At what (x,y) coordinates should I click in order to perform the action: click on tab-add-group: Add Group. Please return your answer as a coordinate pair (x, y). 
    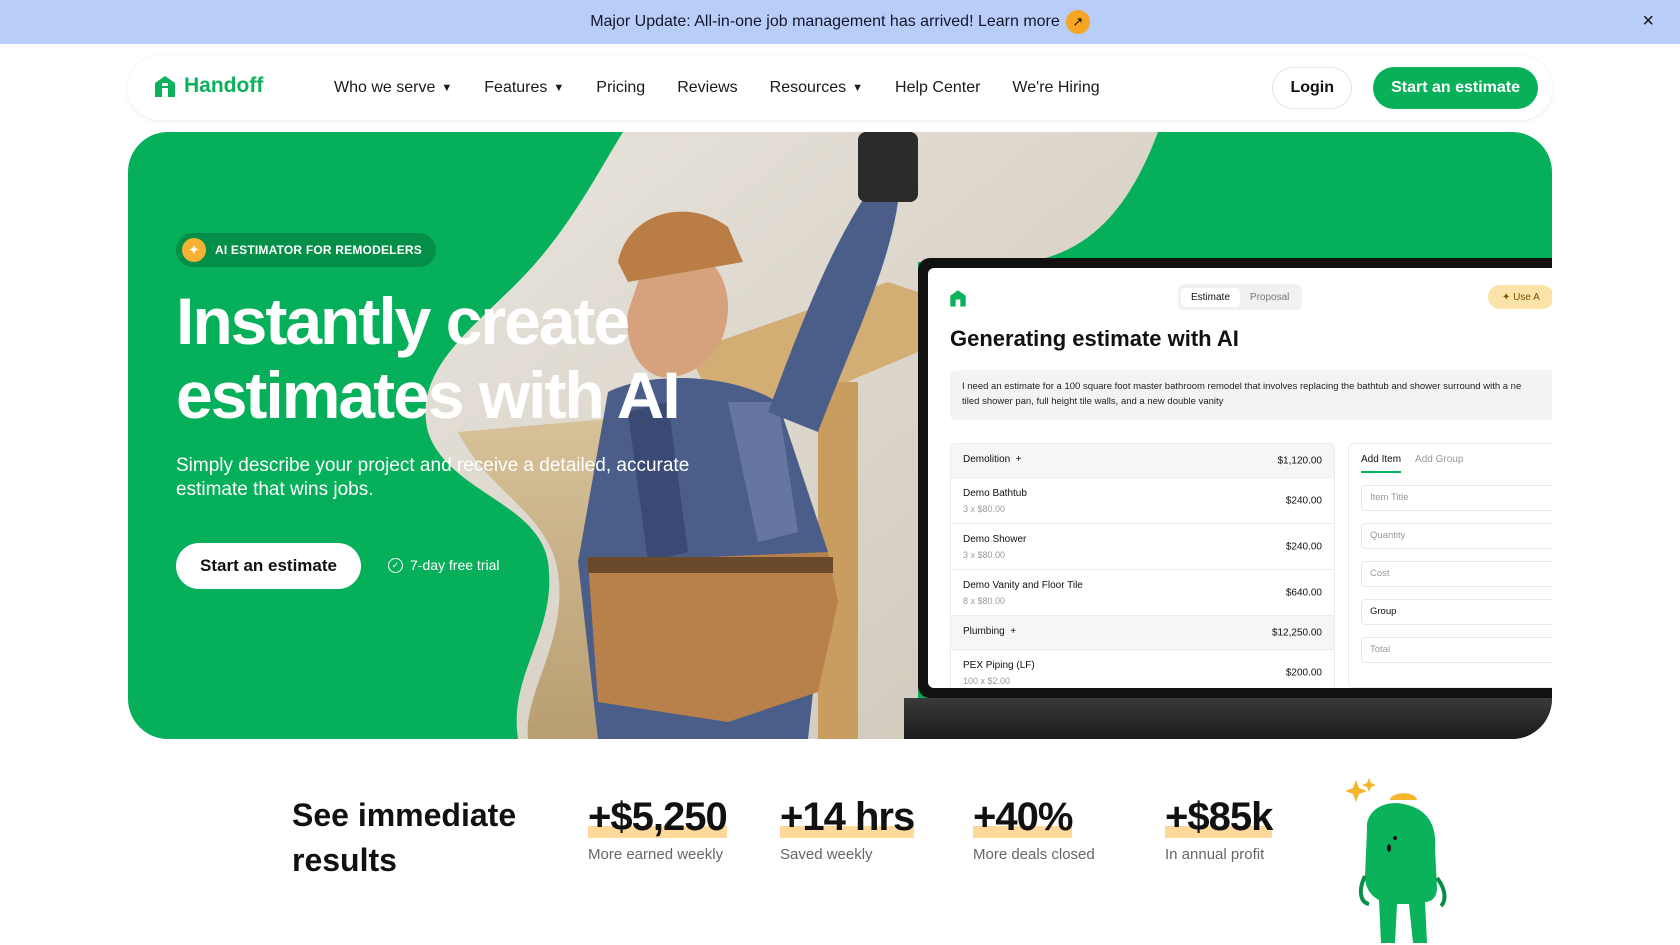
    Looking at the image, I should click on (1439, 463).